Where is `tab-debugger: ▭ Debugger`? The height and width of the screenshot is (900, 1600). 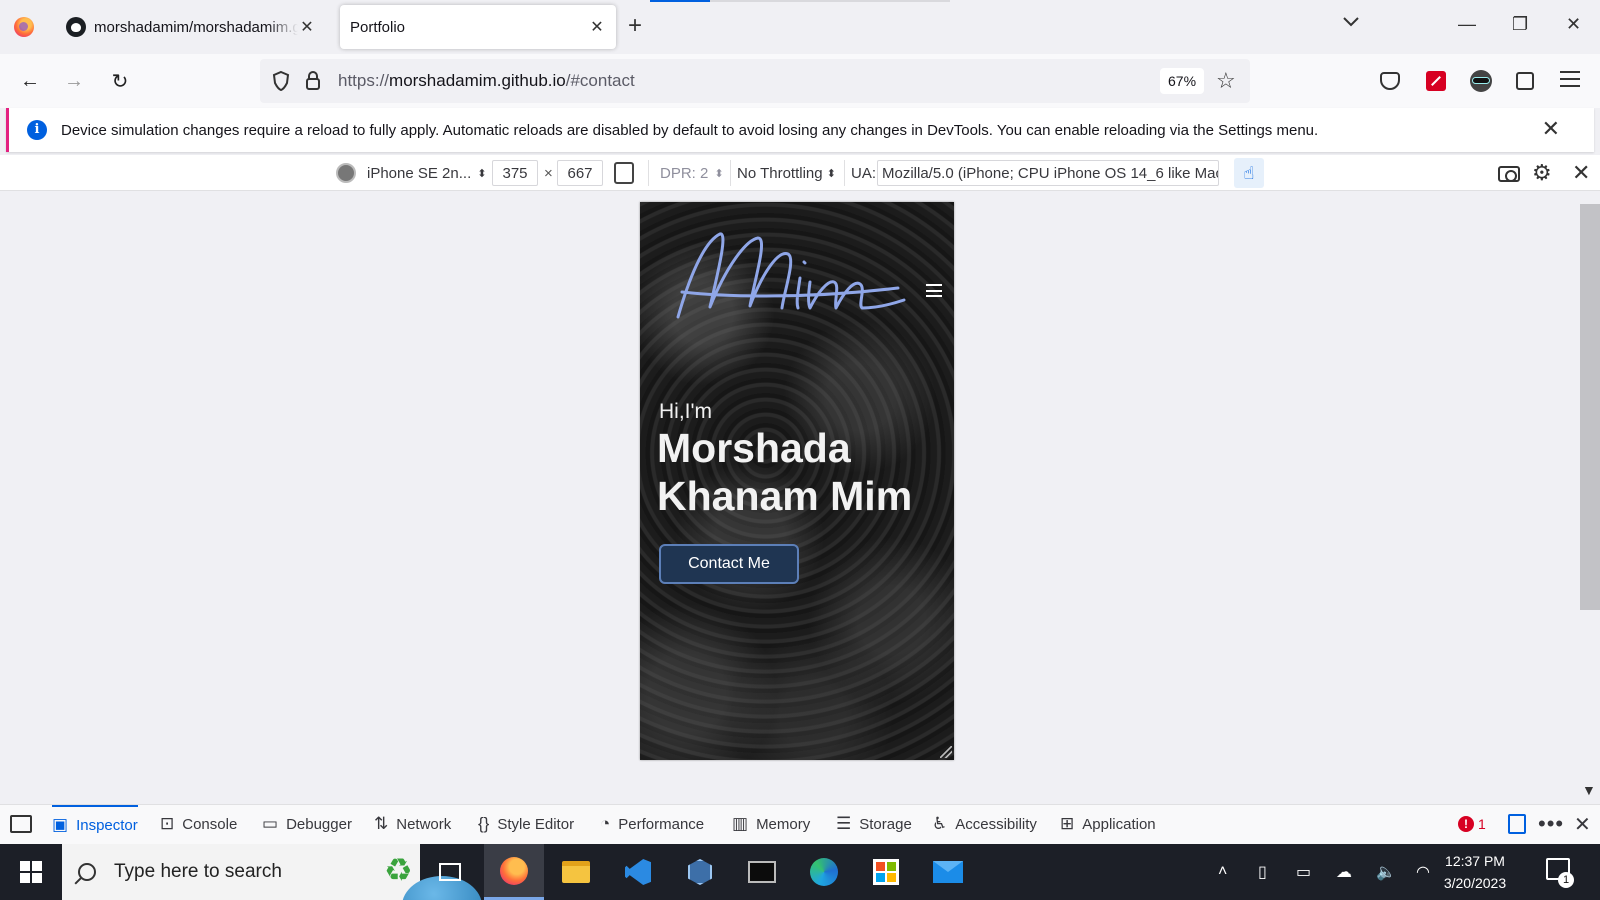
tab-debugger: ▭ Debugger is located at coordinates (307, 824).